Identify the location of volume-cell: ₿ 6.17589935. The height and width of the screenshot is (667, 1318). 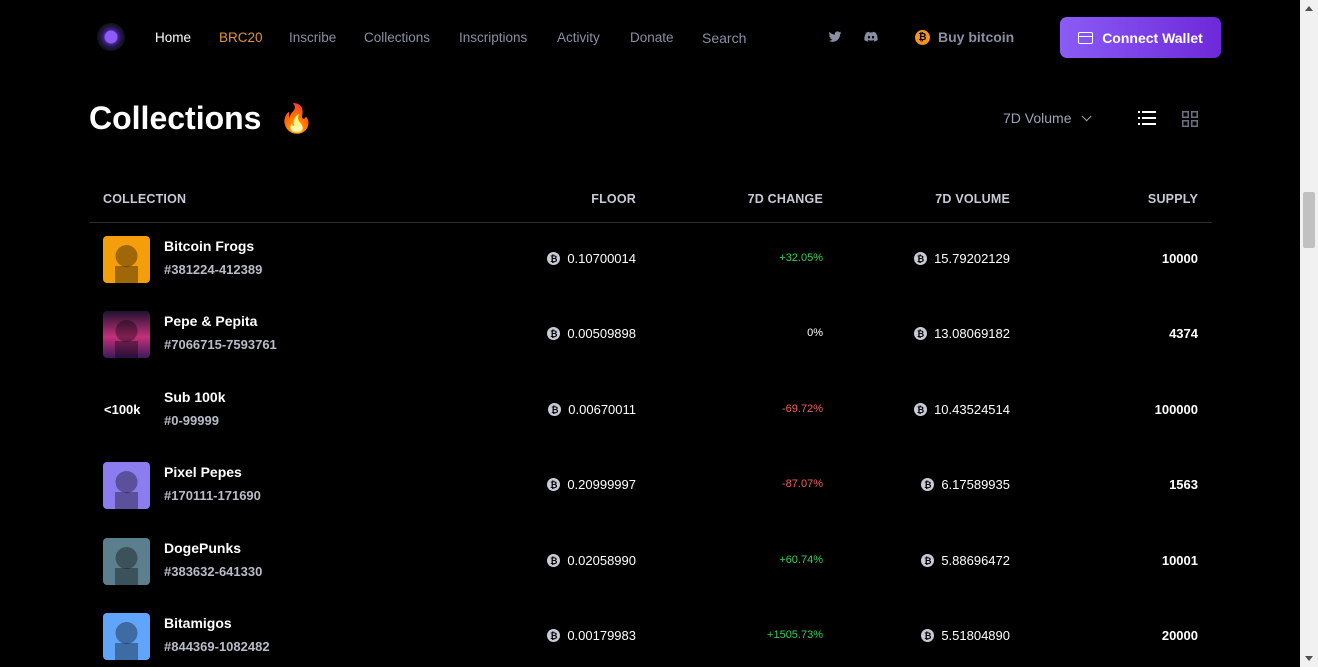
(965, 484).